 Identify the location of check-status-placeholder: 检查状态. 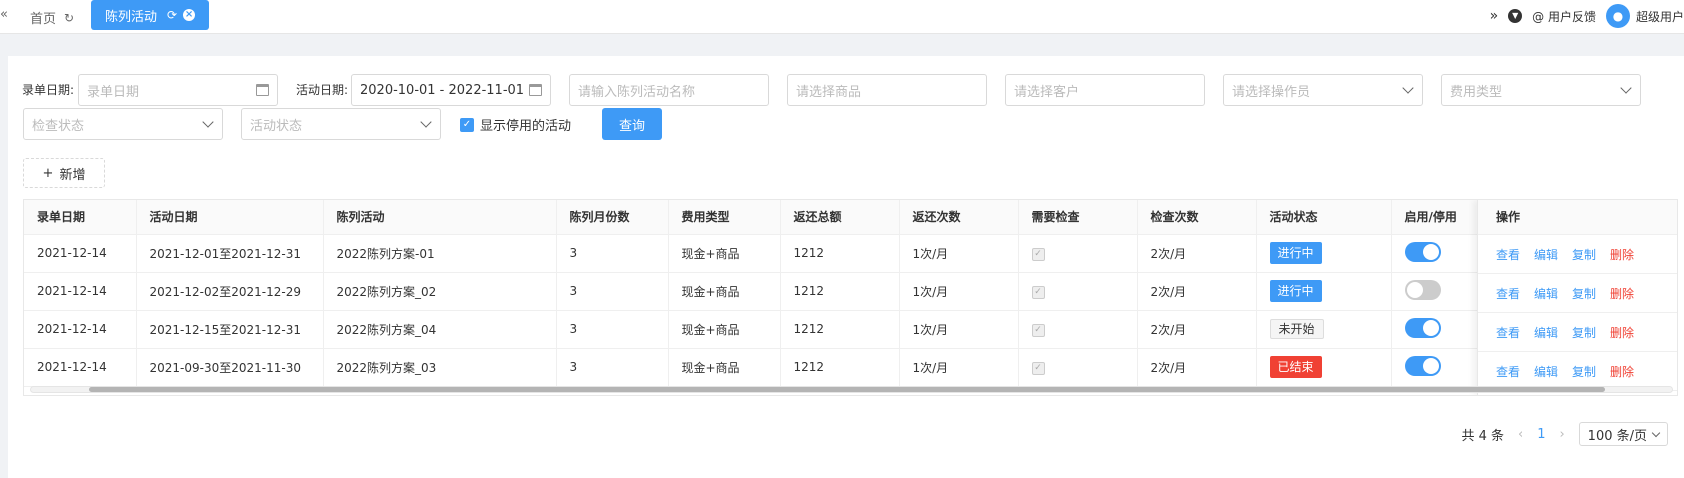
(58, 126).